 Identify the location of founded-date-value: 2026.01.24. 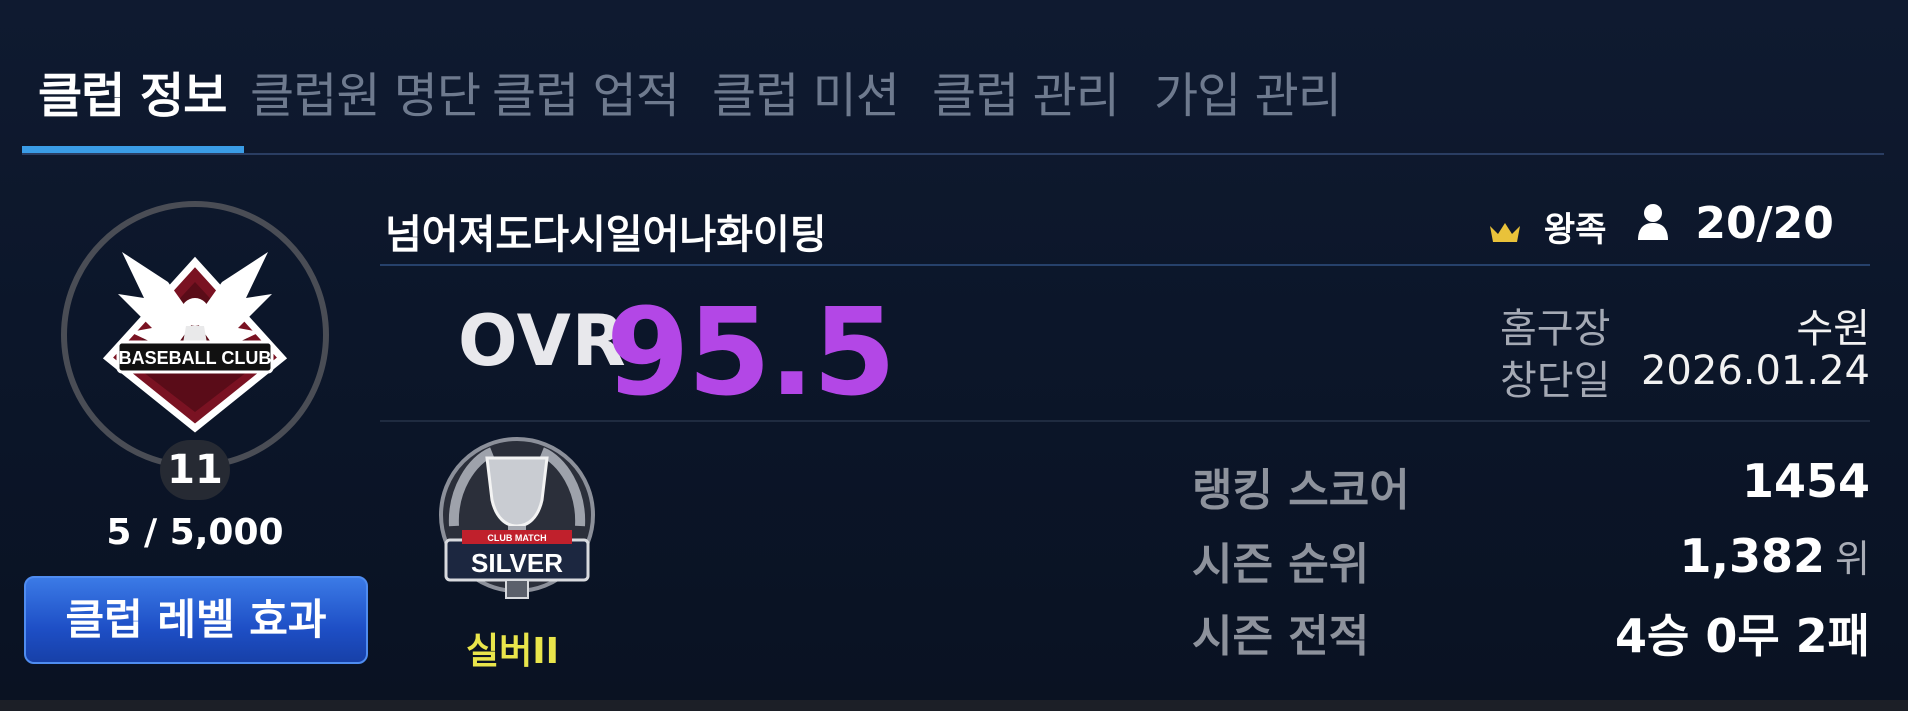
(1755, 371).